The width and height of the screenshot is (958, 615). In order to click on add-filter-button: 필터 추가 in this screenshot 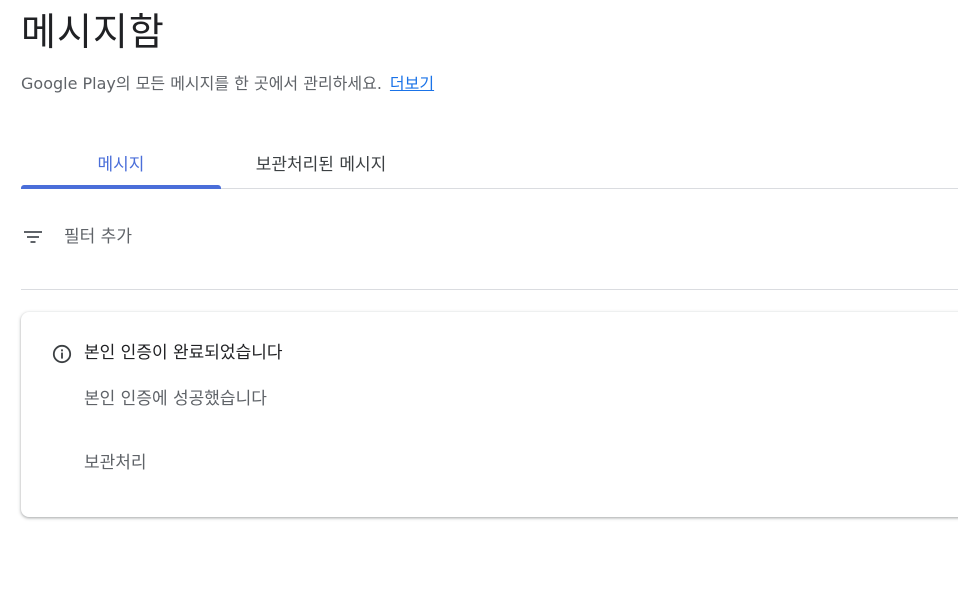, I will do `click(98, 237)`.